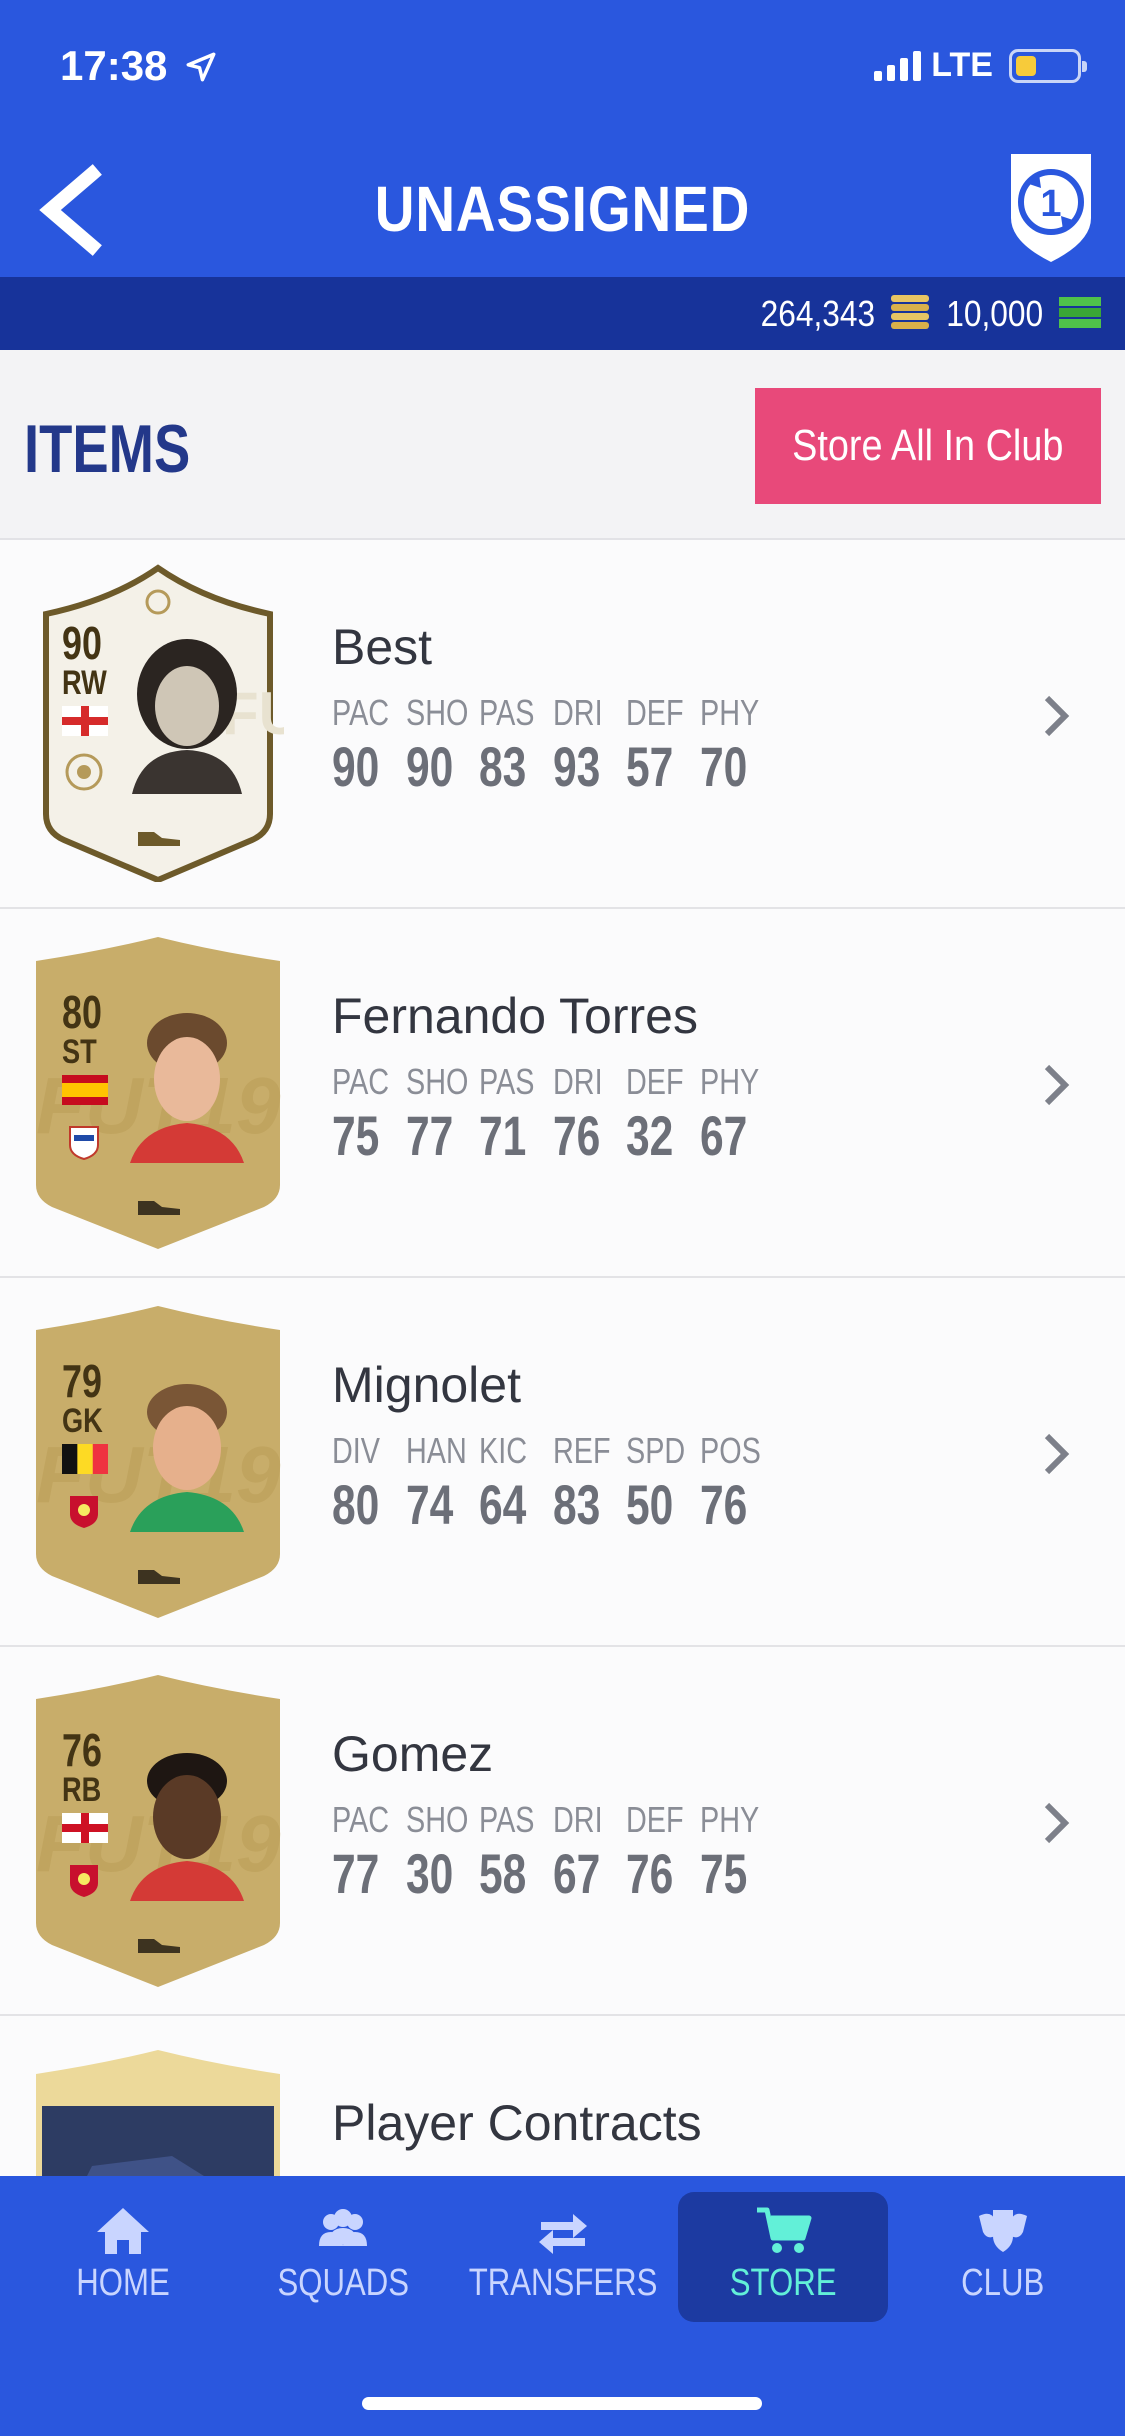 The width and height of the screenshot is (1125, 2436). I want to click on card-rating: 90, so click(82, 643).